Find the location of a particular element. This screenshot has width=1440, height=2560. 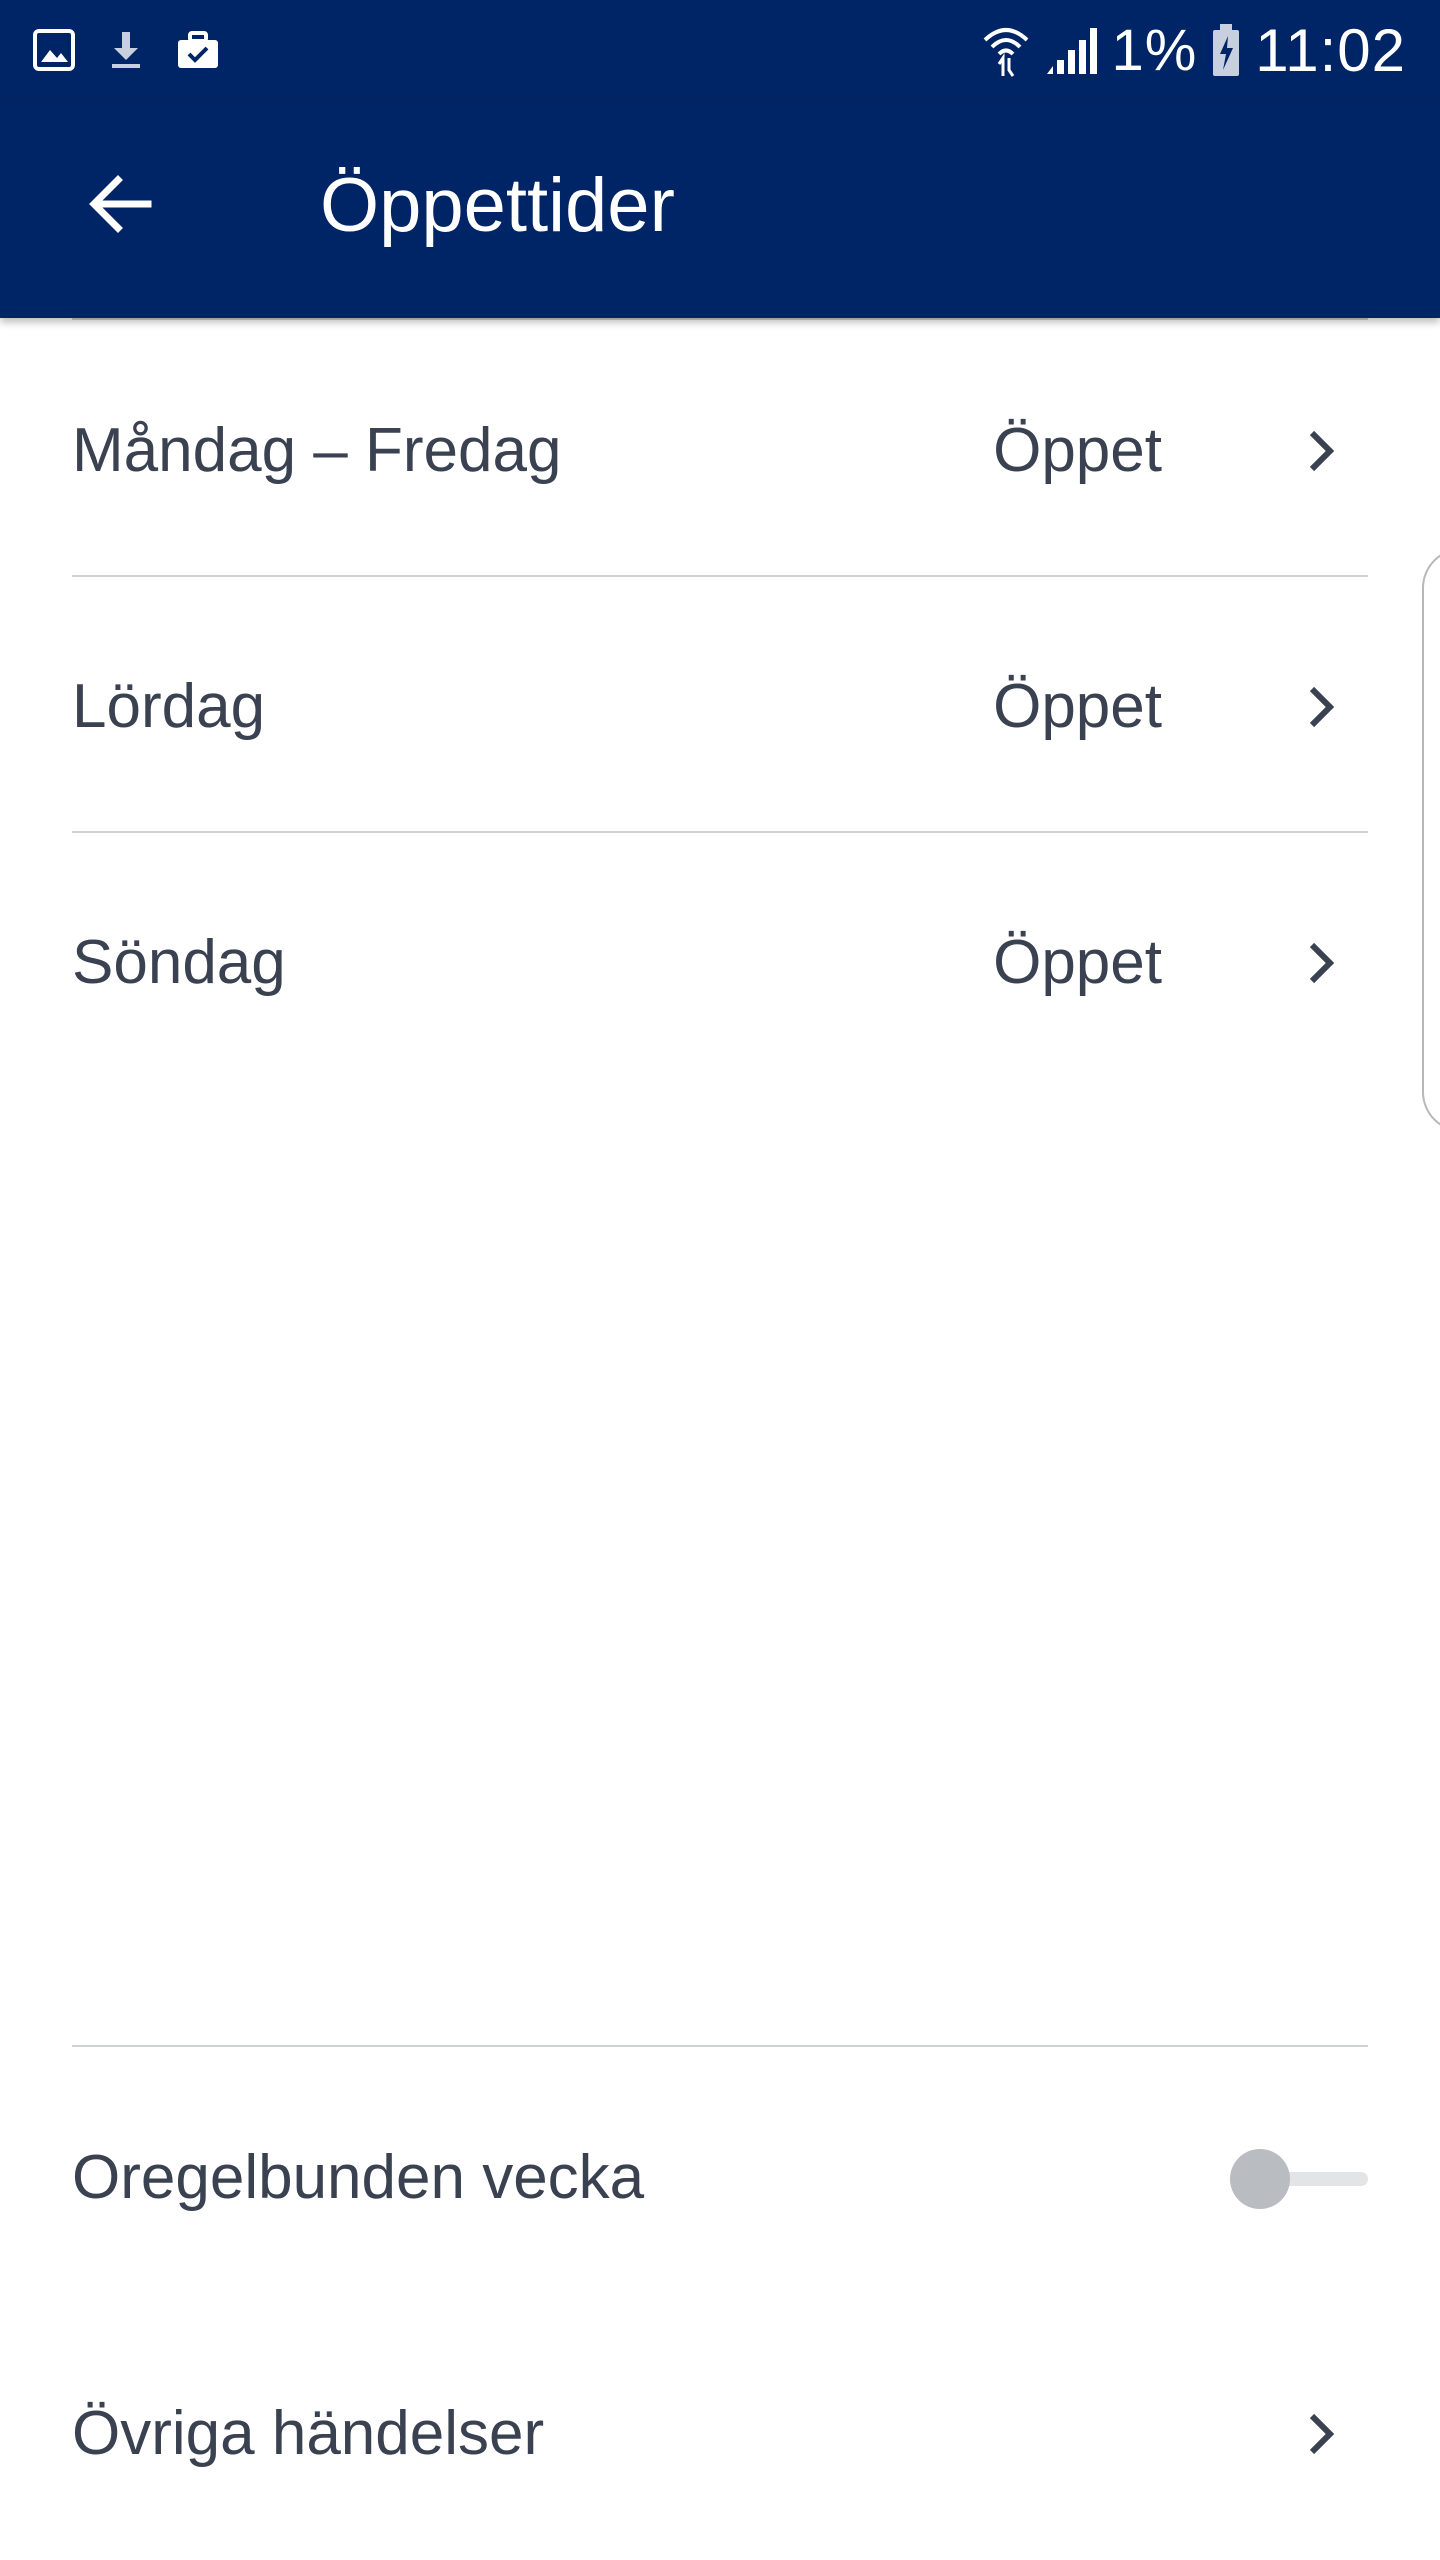

status-bar: 1% 11:02 is located at coordinates (720, 50).